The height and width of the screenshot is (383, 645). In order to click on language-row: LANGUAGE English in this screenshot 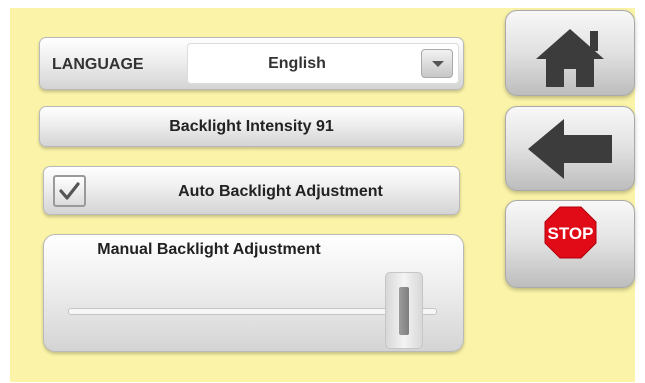, I will do `click(251, 63)`.